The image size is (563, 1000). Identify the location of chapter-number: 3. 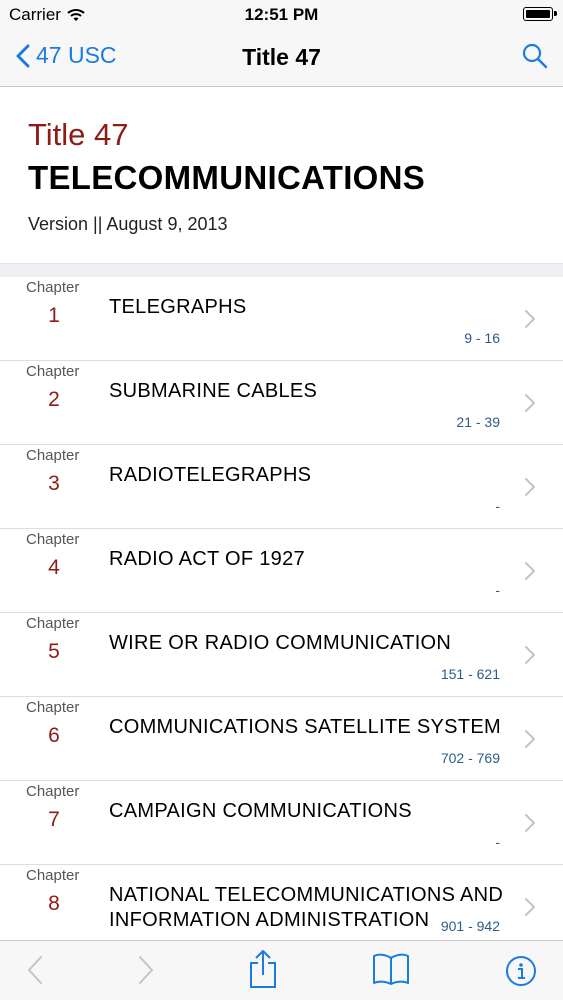
(54, 483).